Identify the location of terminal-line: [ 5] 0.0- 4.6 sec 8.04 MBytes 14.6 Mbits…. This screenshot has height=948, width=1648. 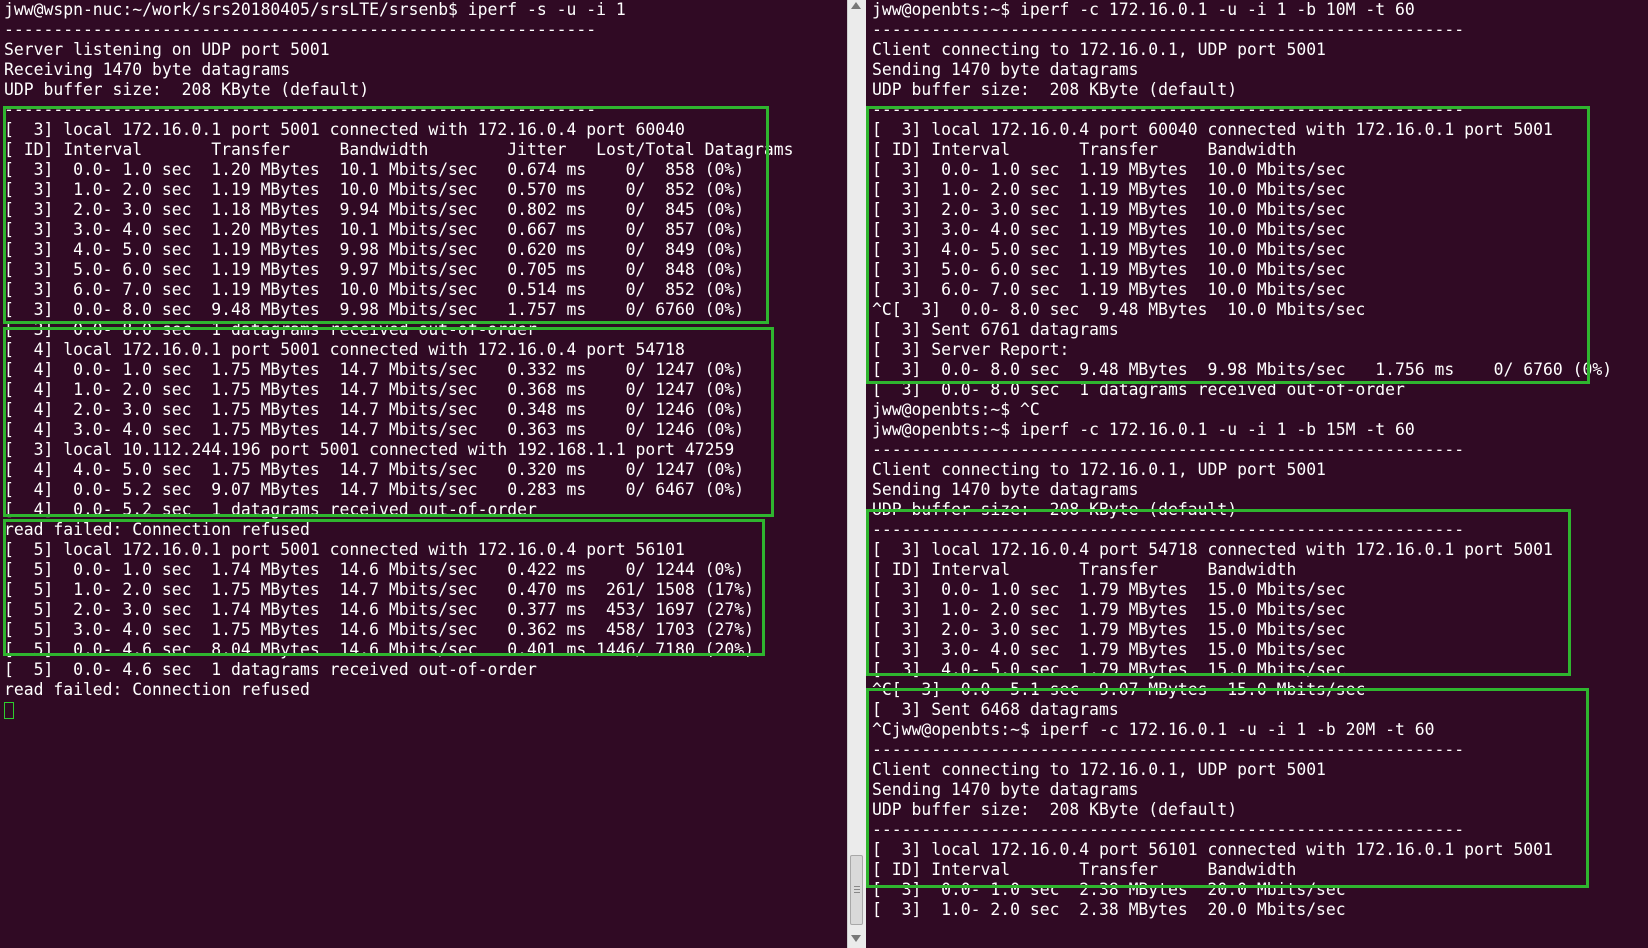
(379, 649).